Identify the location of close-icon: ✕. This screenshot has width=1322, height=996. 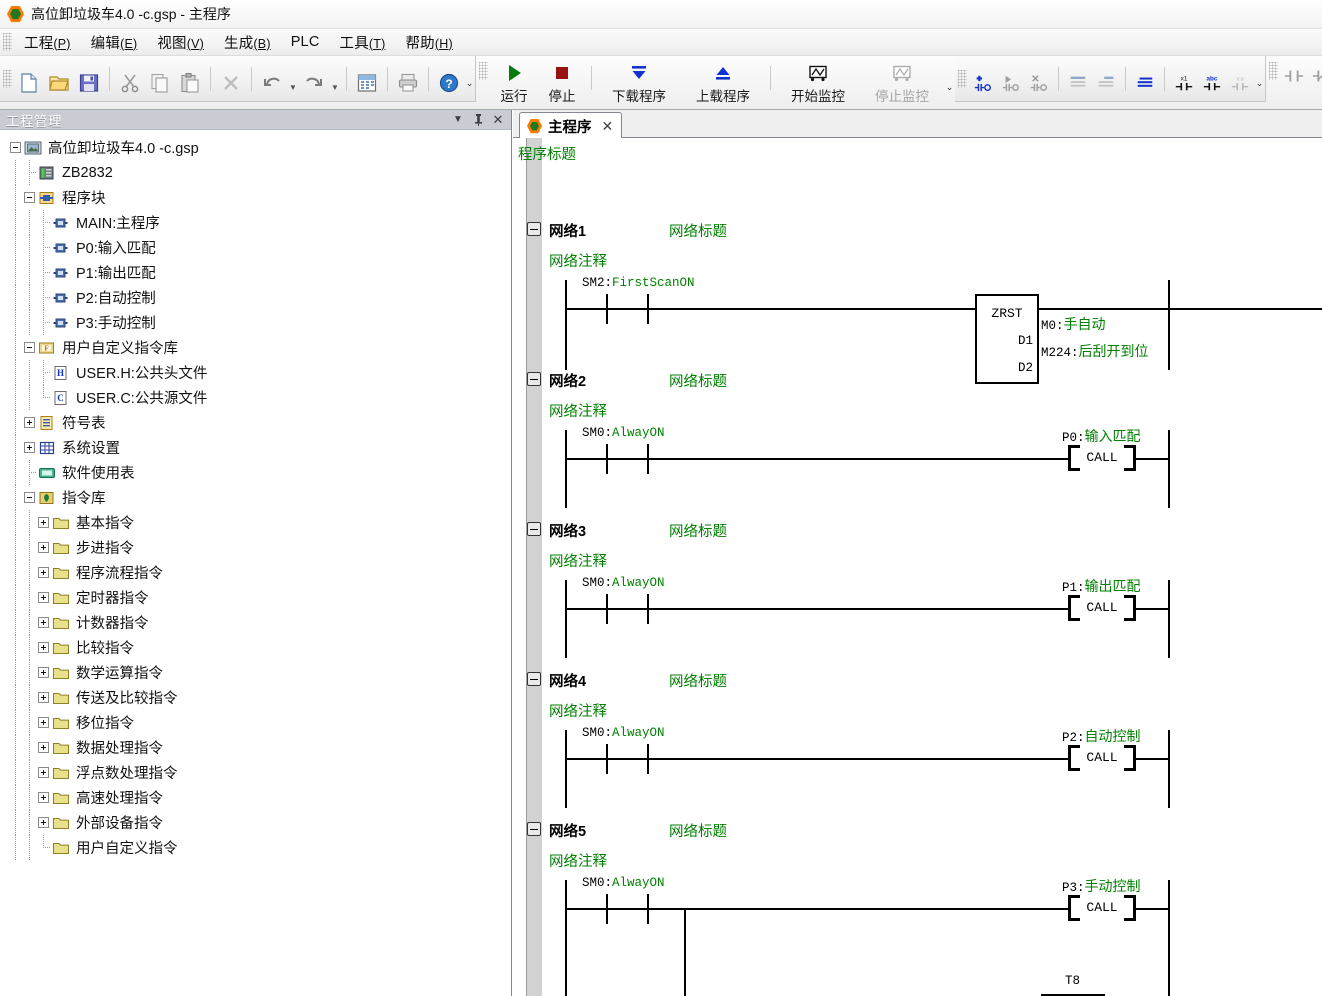
(608, 126).